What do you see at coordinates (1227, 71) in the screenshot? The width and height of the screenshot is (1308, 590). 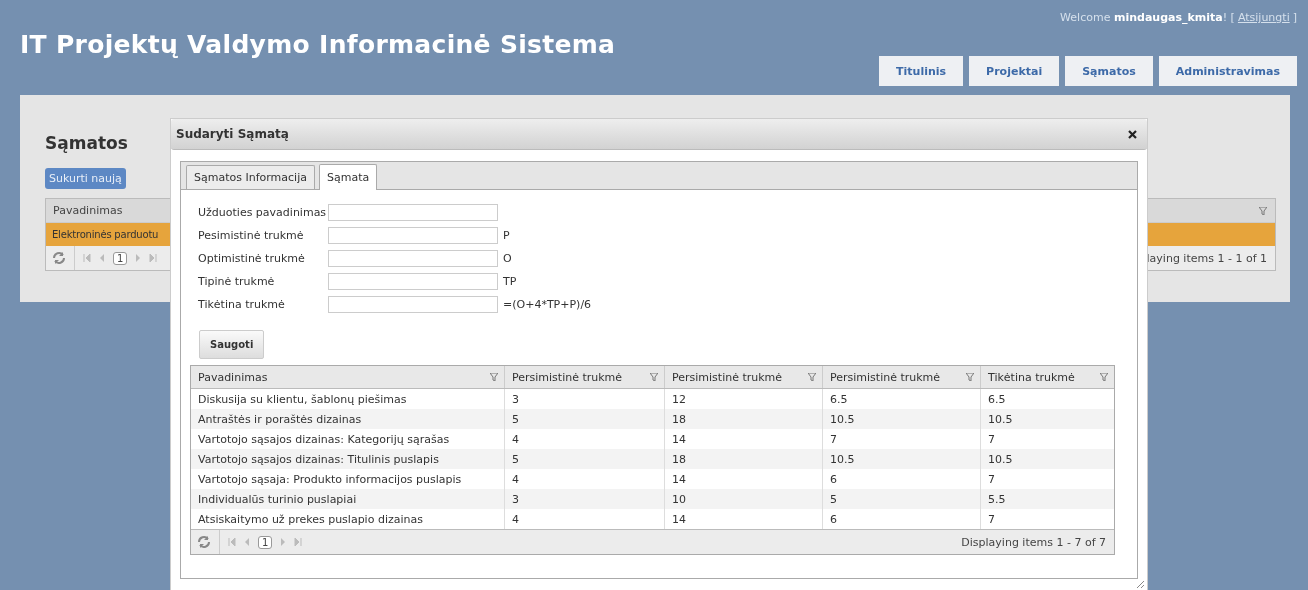 I see `nav-tab: Administravimas` at bounding box center [1227, 71].